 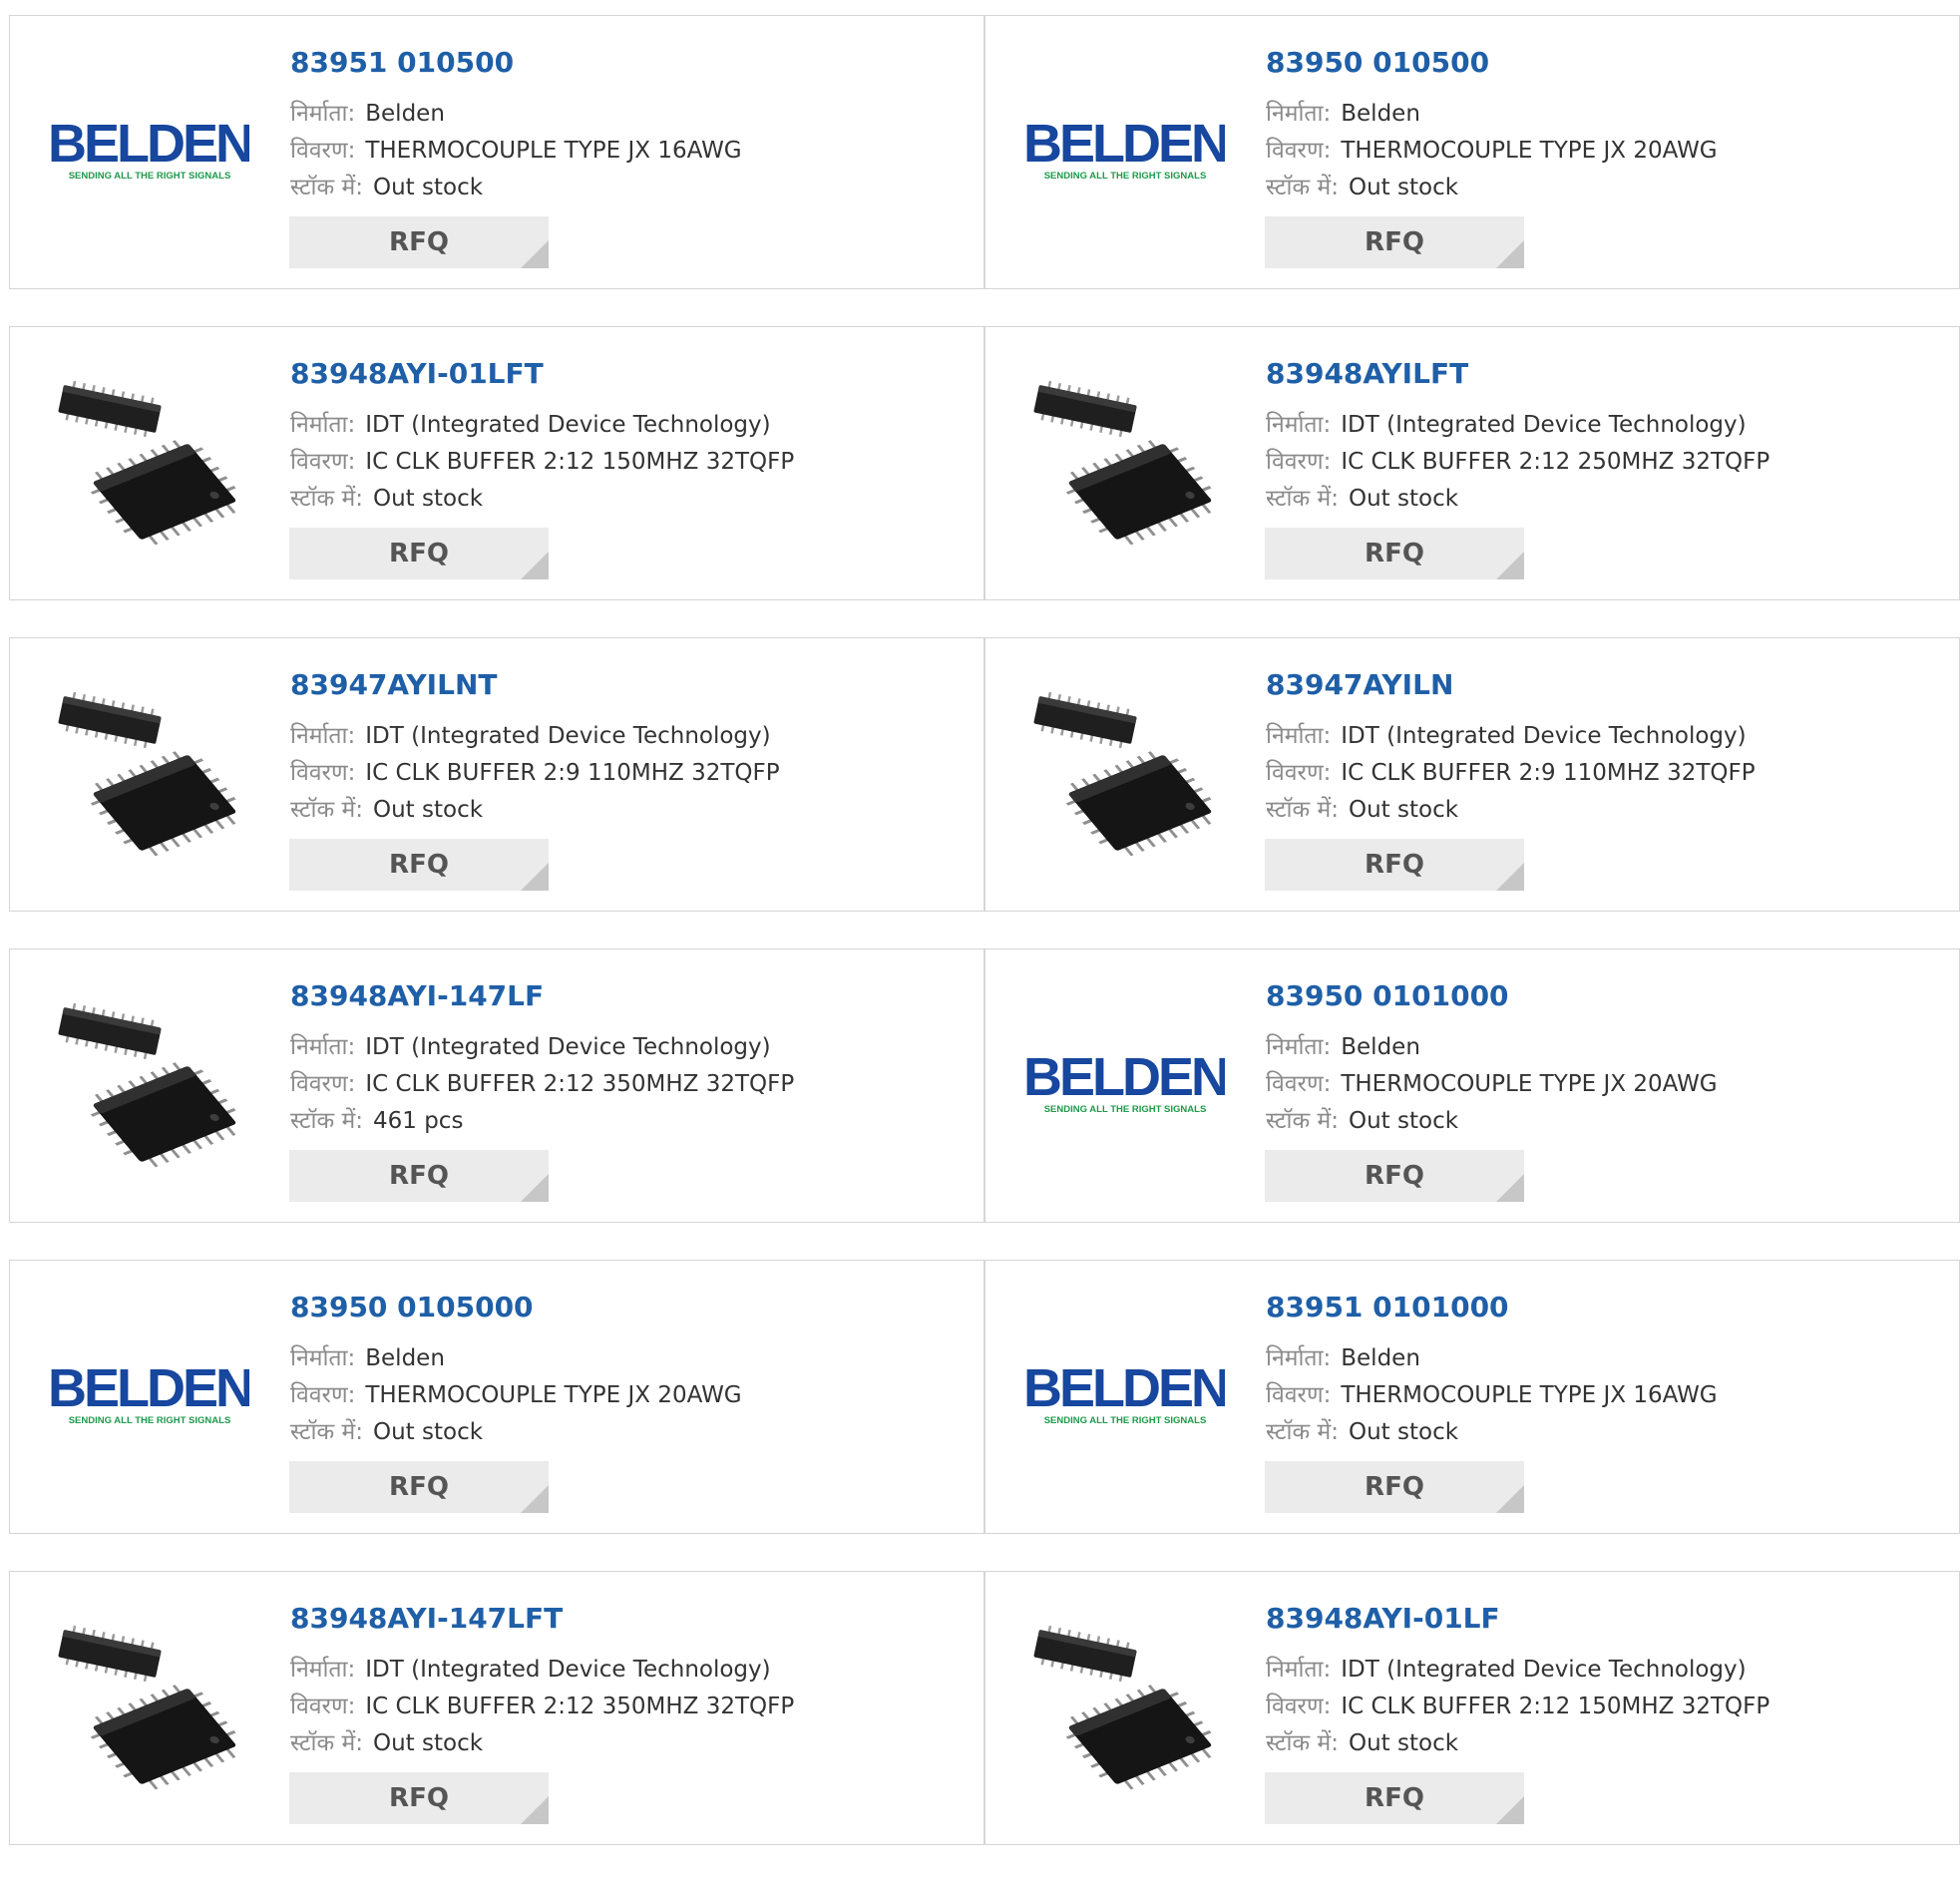 I want to click on description-row: विवरण: IC CLK BUFFER 2:9 110MHZ 32TQFP, so click(x=1511, y=771).